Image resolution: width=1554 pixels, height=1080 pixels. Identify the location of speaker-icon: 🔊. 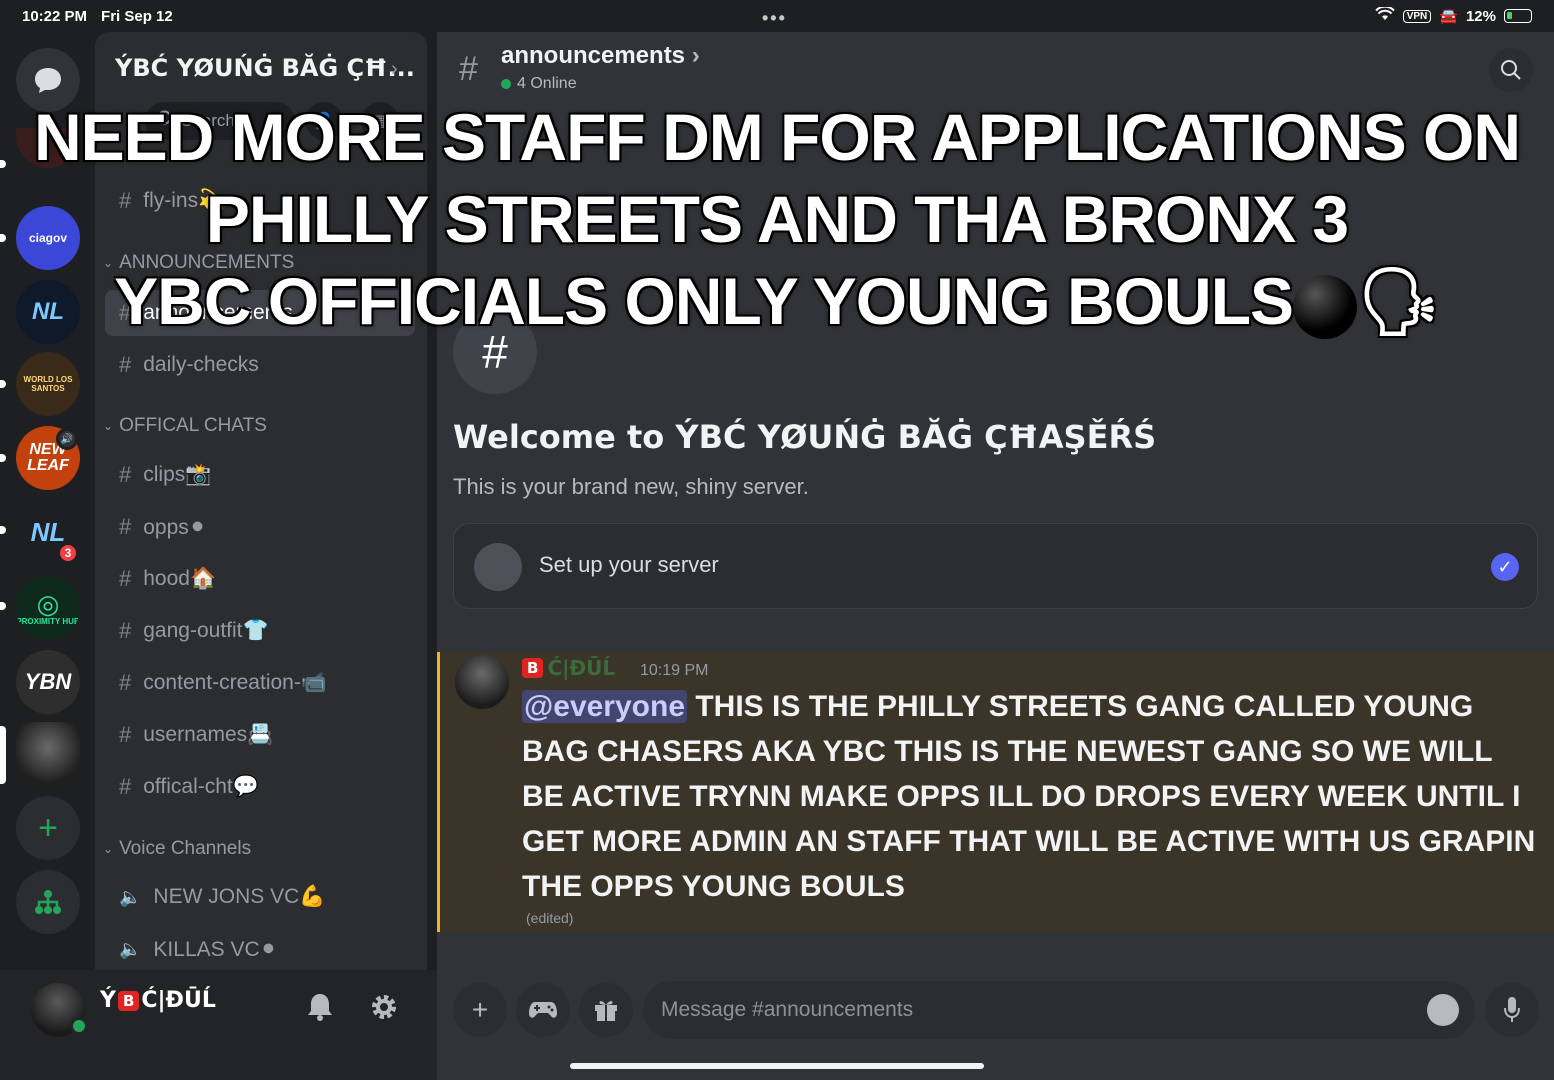
(67, 439).